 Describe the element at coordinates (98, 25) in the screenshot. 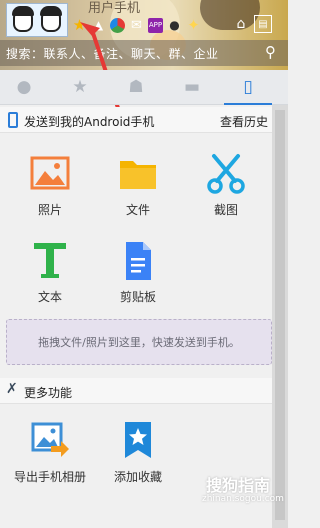

I see `triangle-icon: ▲` at that location.